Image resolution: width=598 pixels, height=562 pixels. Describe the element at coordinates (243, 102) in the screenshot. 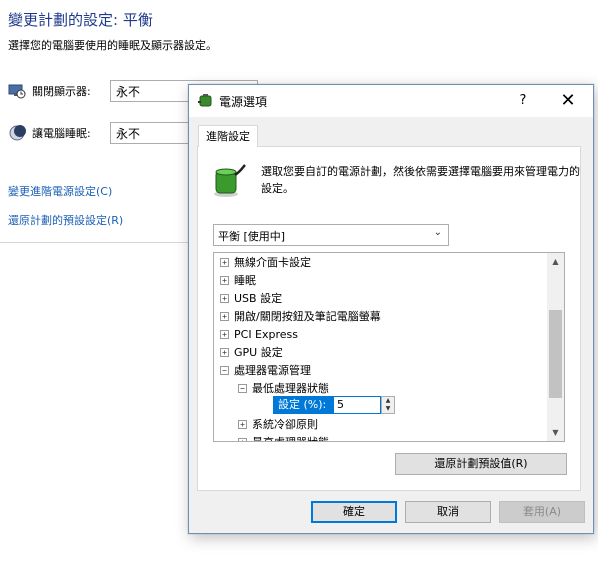

I see `dialog-title: 電源選項` at that location.